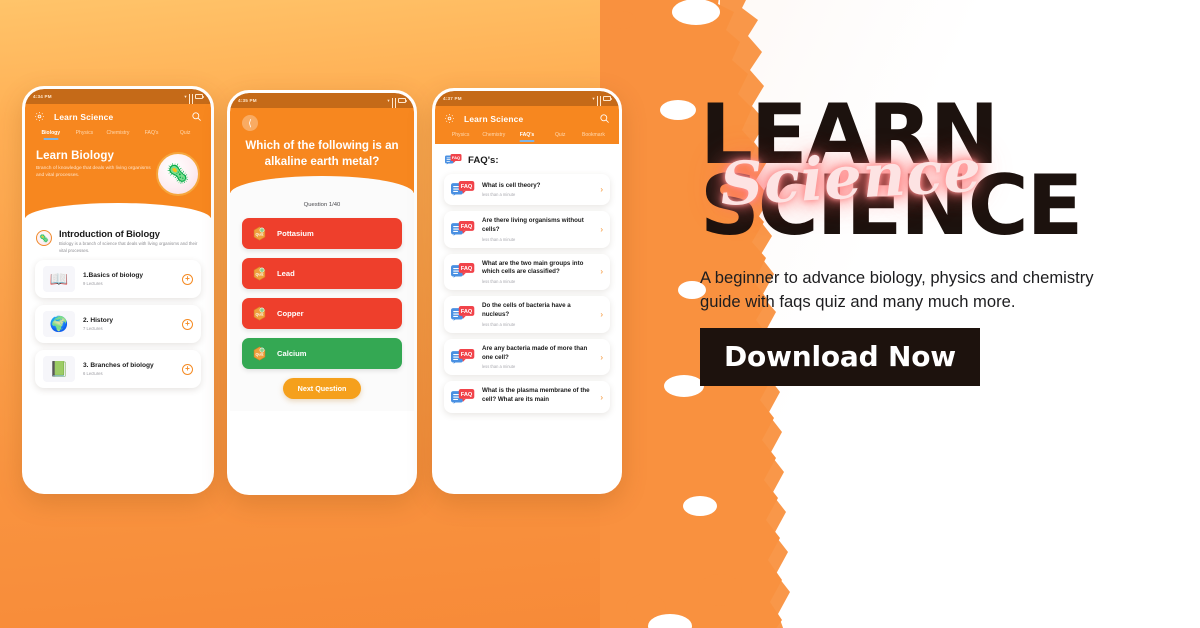  What do you see at coordinates (322, 354) in the screenshot?
I see `quiz-option-correct: Quiz Calcium` at bounding box center [322, 354].